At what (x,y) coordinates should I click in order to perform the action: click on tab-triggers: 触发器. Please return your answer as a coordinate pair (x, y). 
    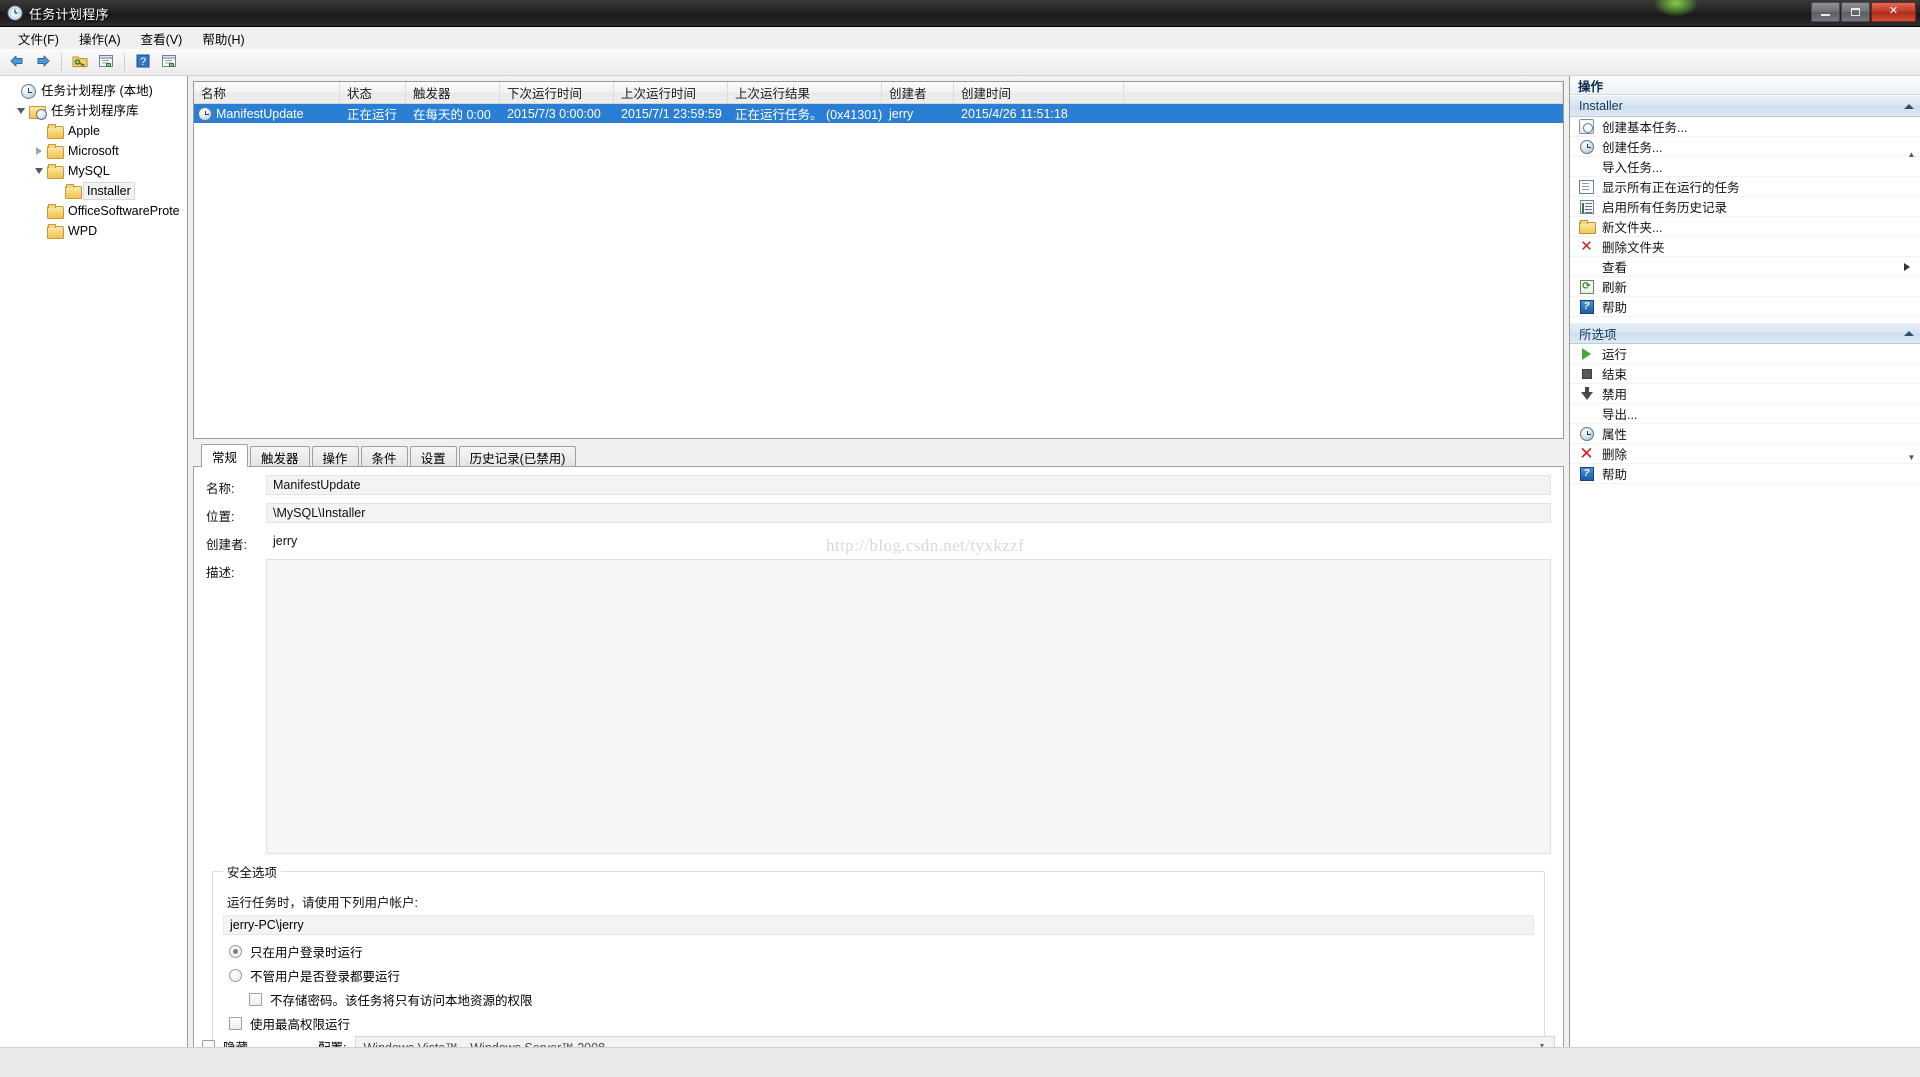
    Looking at the image, I should click on (280, 456).